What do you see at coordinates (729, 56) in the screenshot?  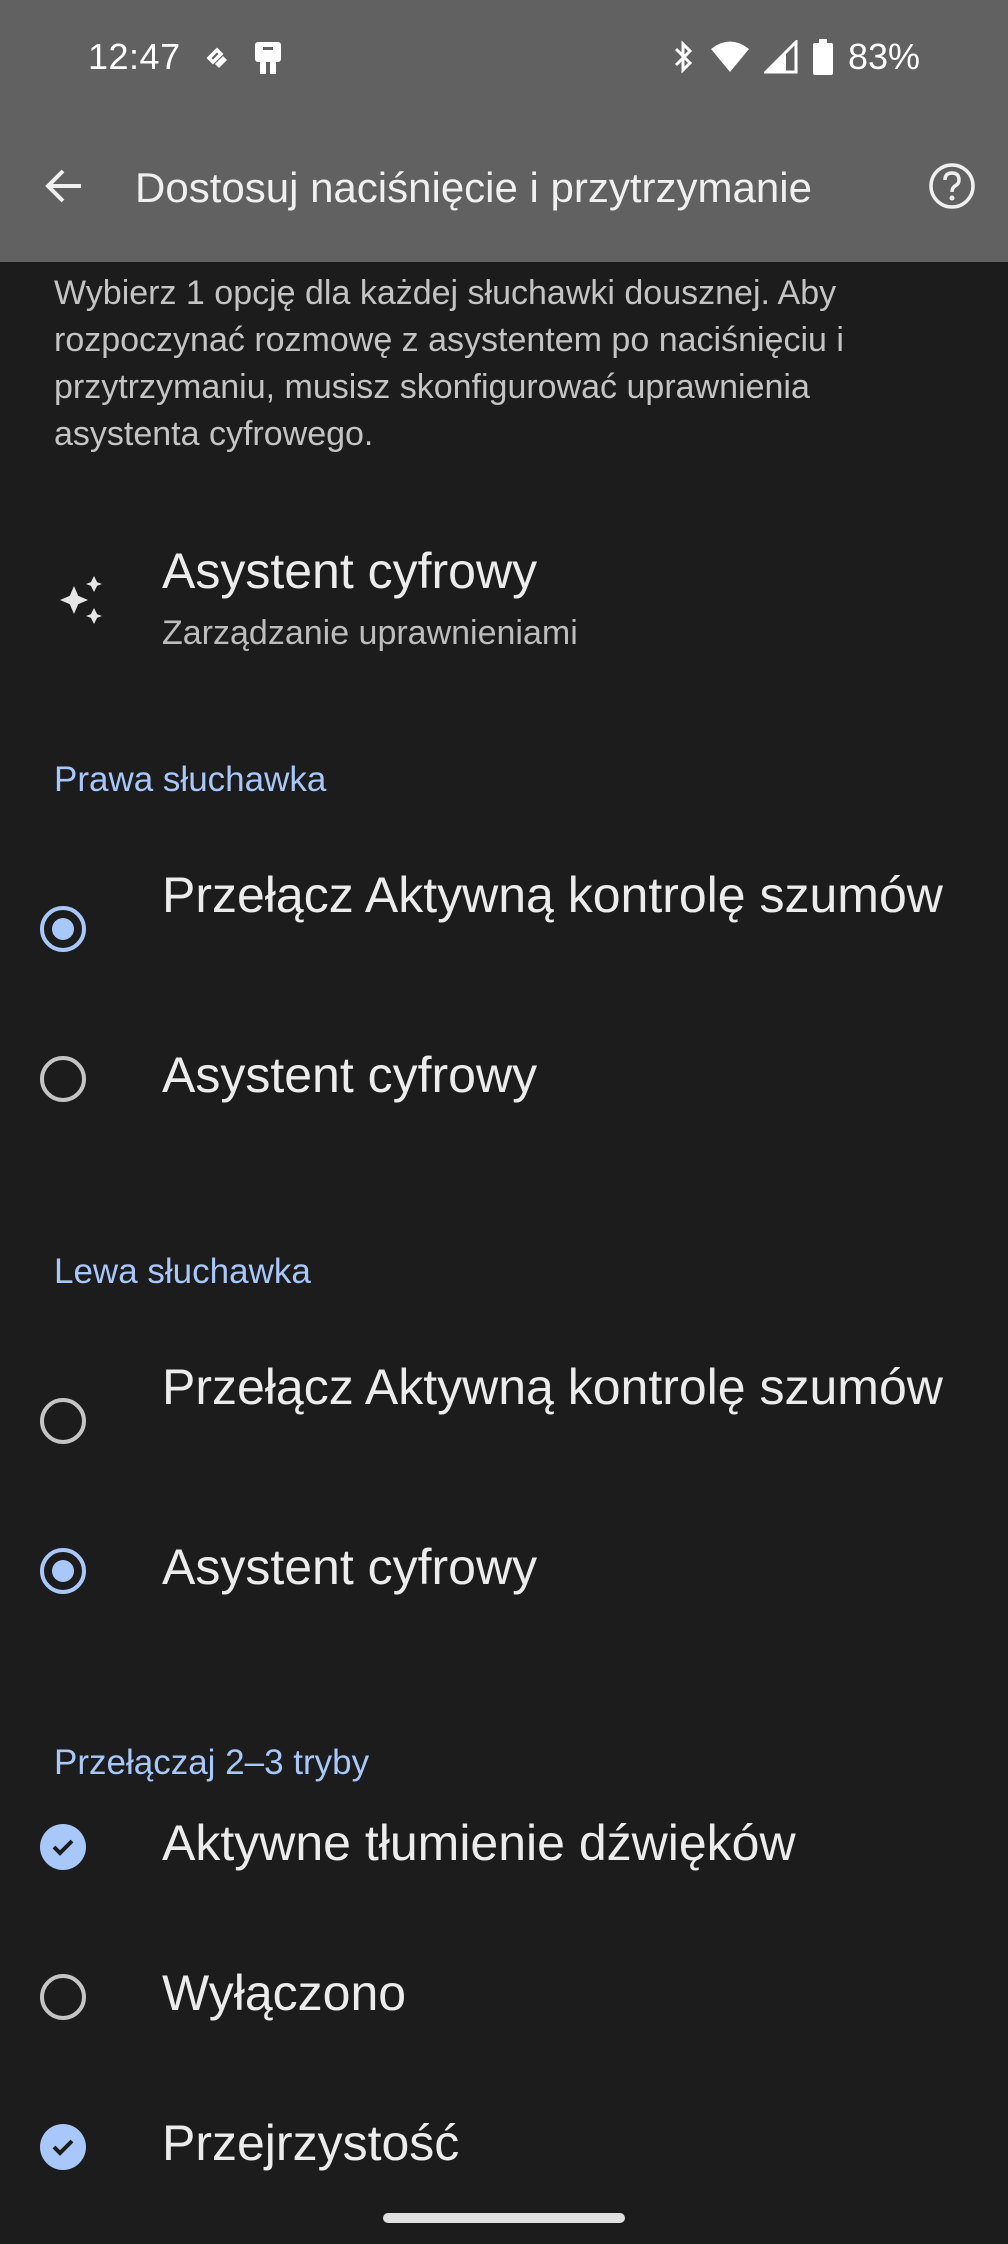 I see `wifi-icon` at bounding box center [729, 56].